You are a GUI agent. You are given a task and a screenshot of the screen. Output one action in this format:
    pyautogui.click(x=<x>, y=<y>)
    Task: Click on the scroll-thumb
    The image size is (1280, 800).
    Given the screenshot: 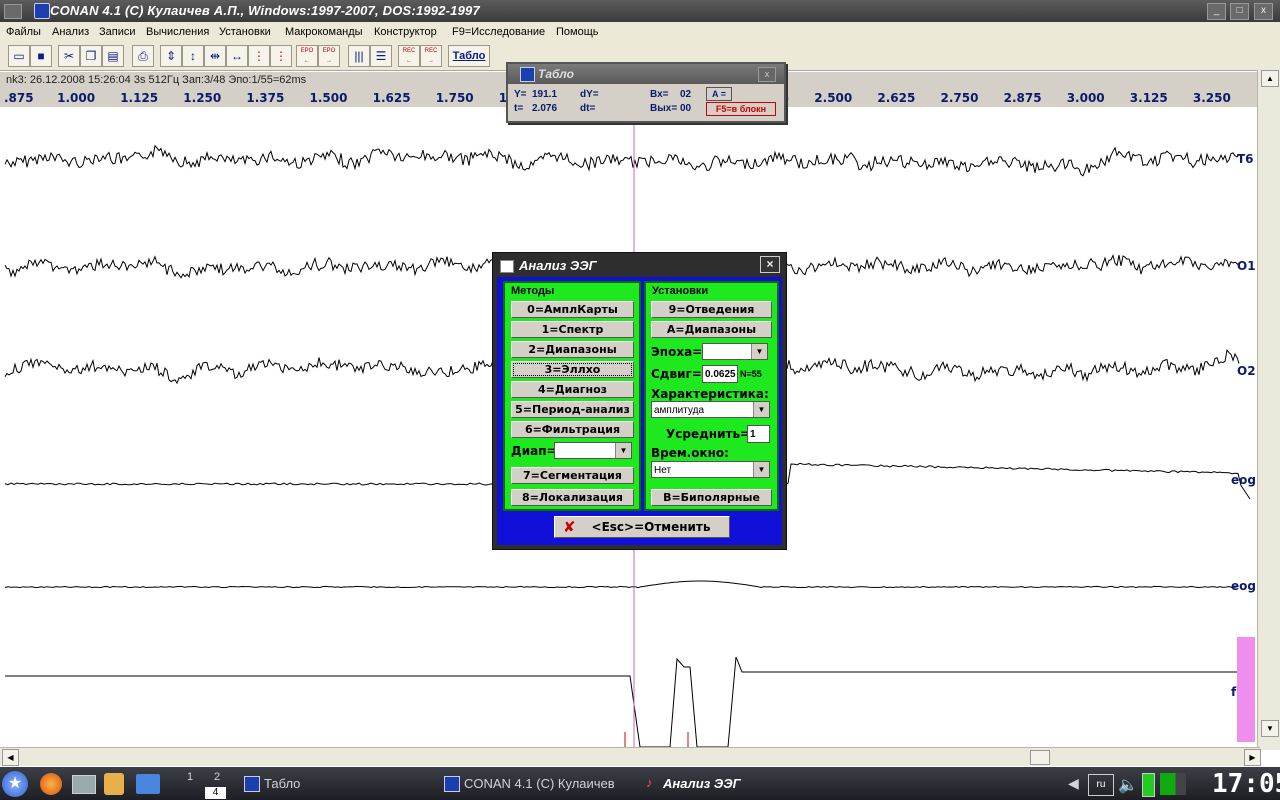 What is the action you would take?
    pyautogui.click(x=1040, y=757)
    